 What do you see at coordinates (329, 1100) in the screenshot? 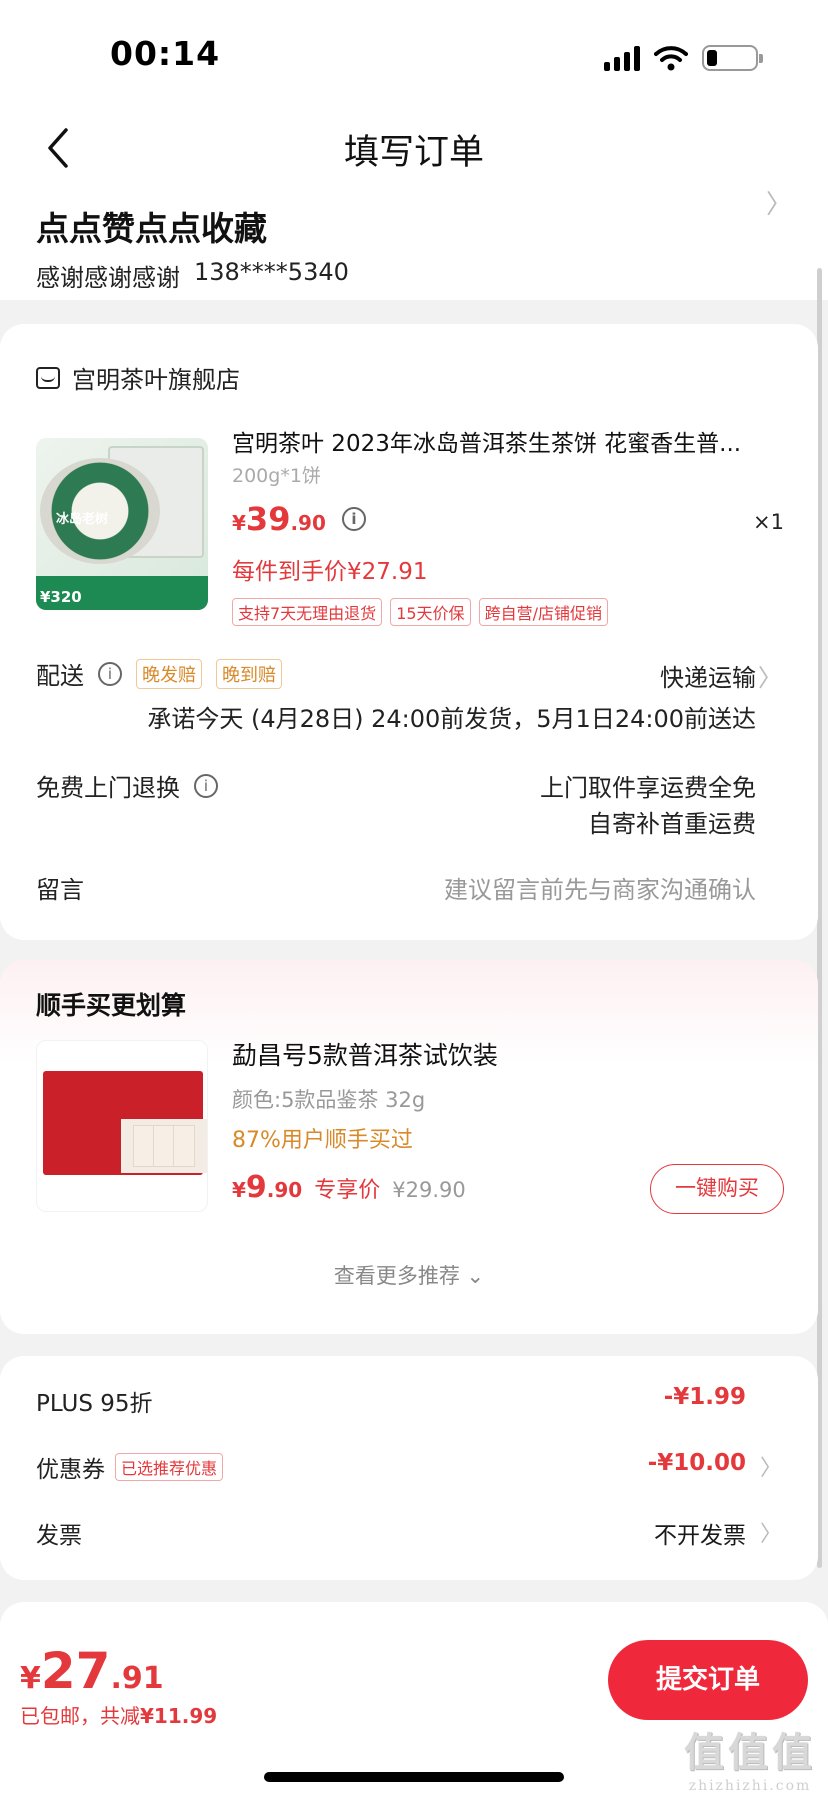
I see `recommend-item-spec: 颜色:5款品鉴茶 32g` at bounding box center [329, 1100].